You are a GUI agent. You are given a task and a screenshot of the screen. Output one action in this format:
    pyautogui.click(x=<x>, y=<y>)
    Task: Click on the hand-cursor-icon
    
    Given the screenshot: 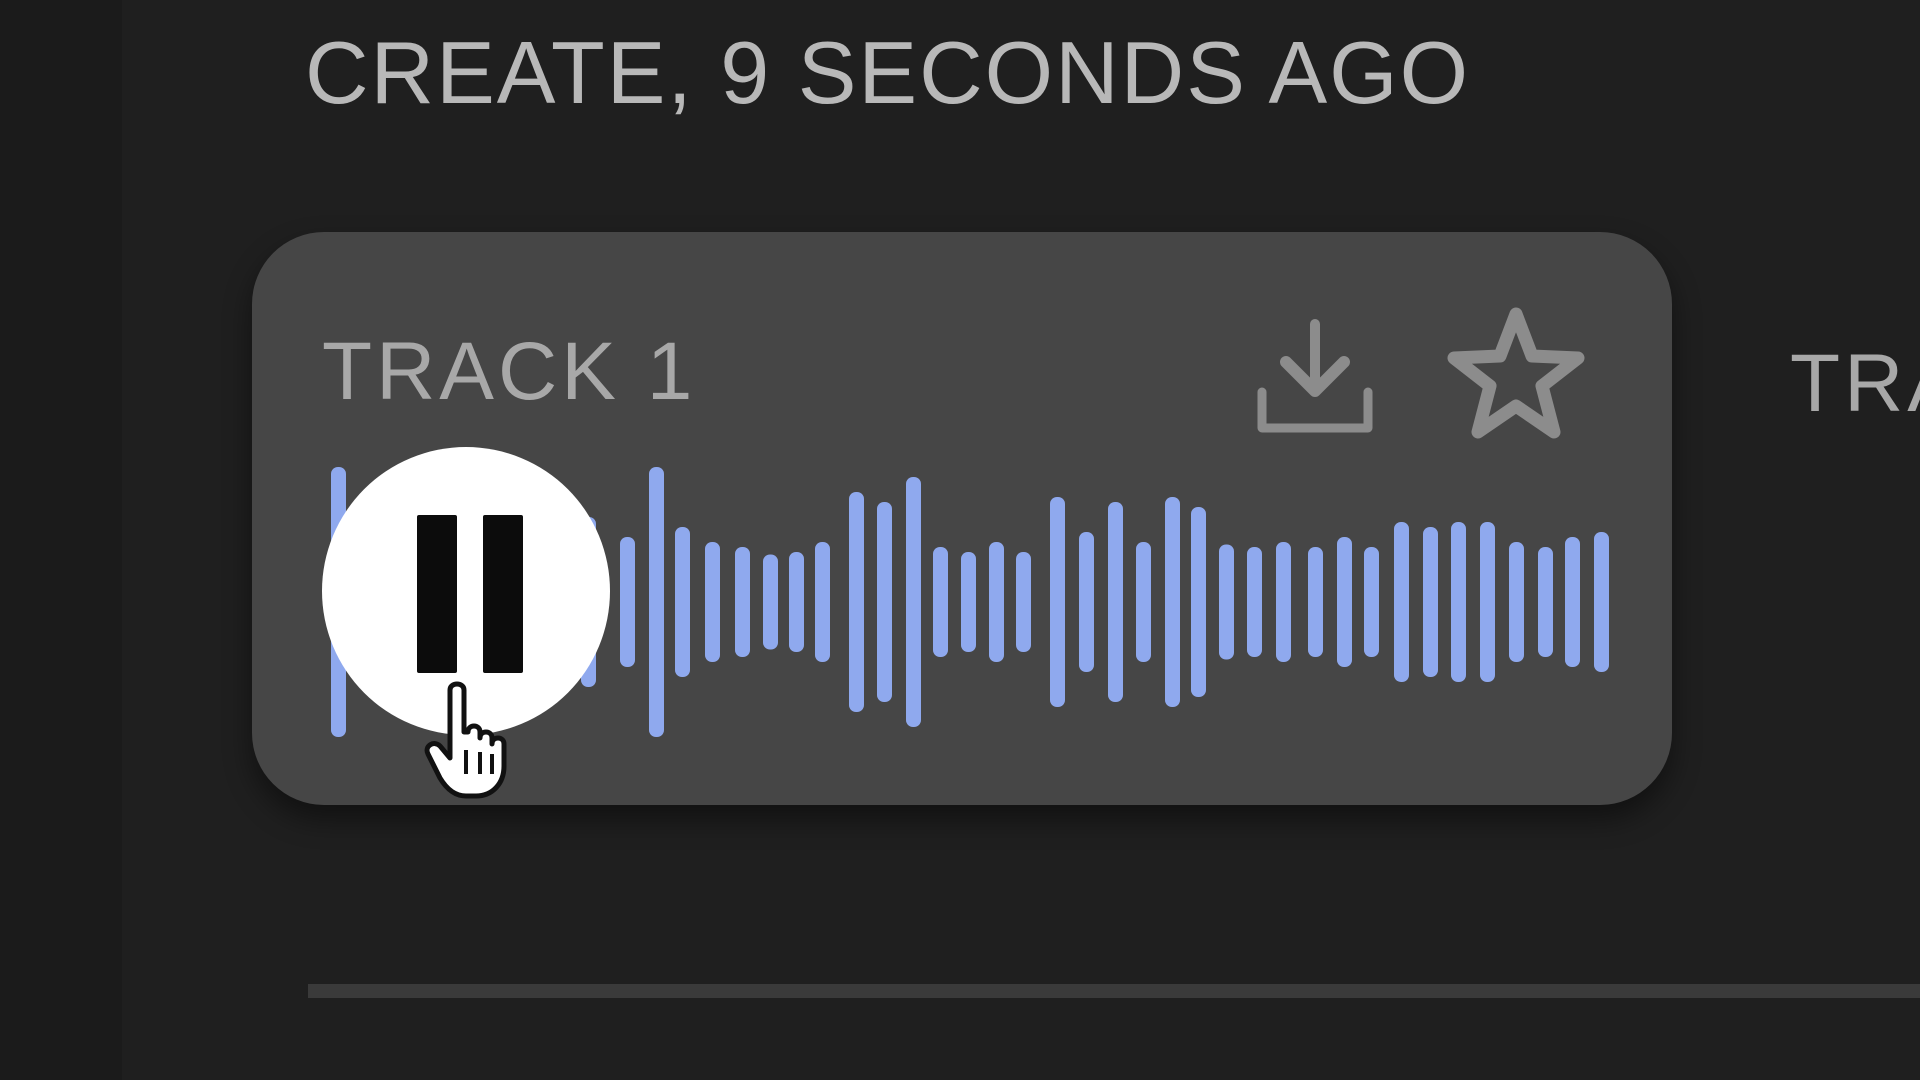 What is the action you would take?
    pyautogui.click(x=465, y=740)
    